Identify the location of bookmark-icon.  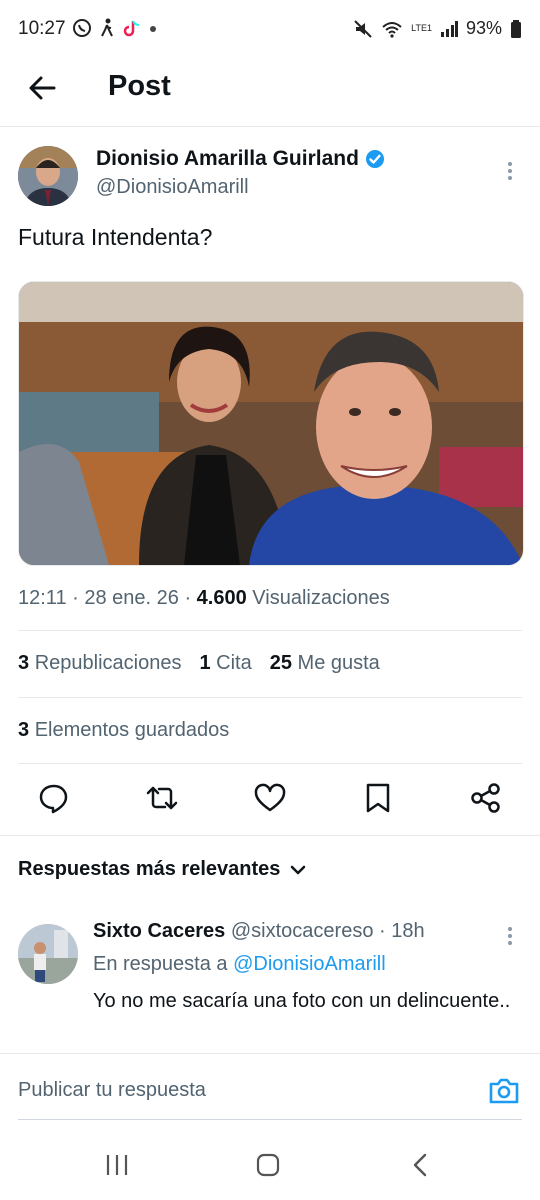
(378, 798).